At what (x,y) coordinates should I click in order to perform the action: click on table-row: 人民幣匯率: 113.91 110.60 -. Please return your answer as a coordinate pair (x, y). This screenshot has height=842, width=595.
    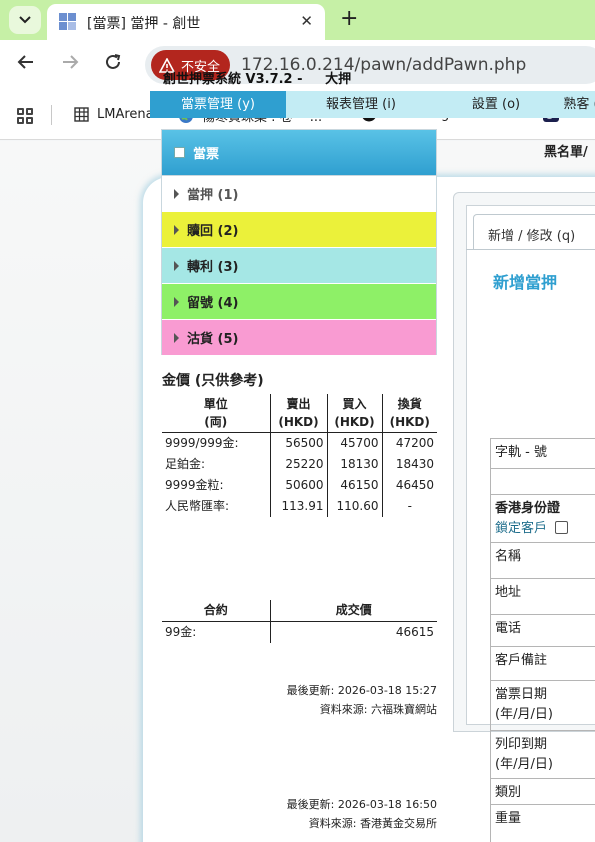
    Looking at the image, I should click on (299, 506).